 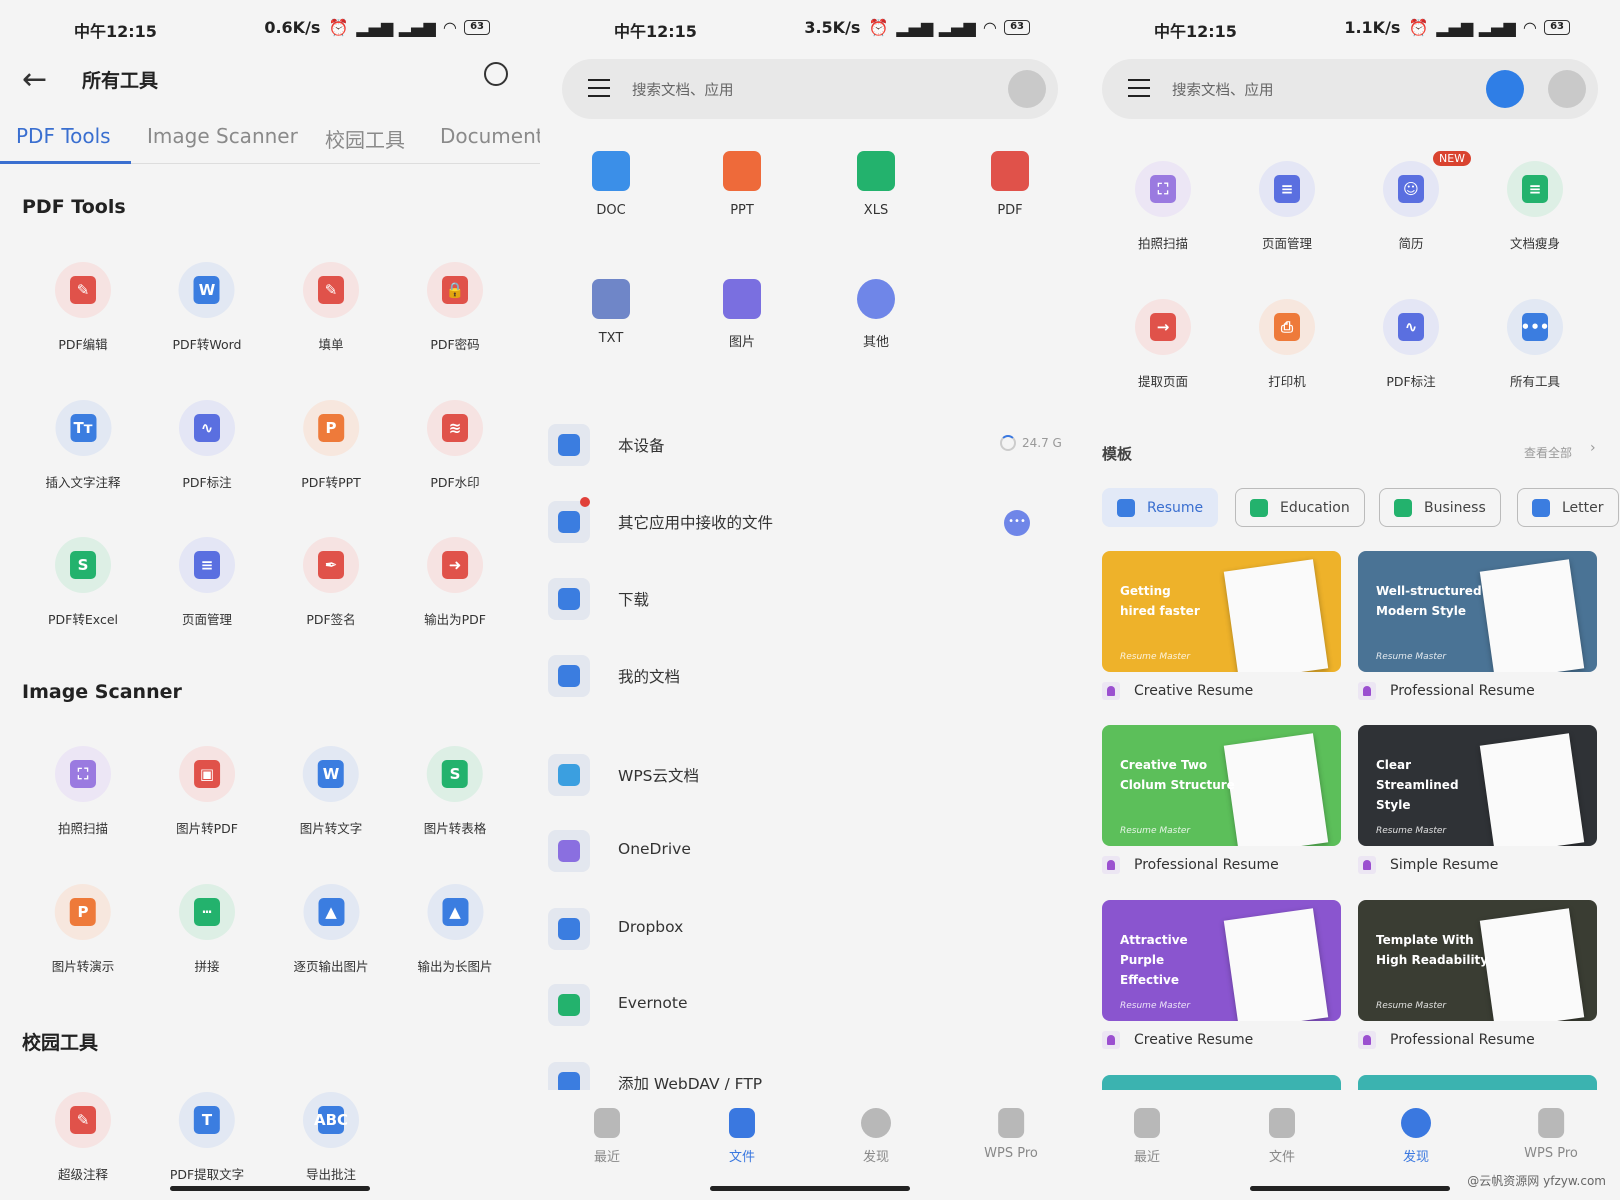 What do you see at coordinates (207, 1137) in the screenshot?
I see `tool-item: T PDF提取文字` at bounding box center [207, 1137].